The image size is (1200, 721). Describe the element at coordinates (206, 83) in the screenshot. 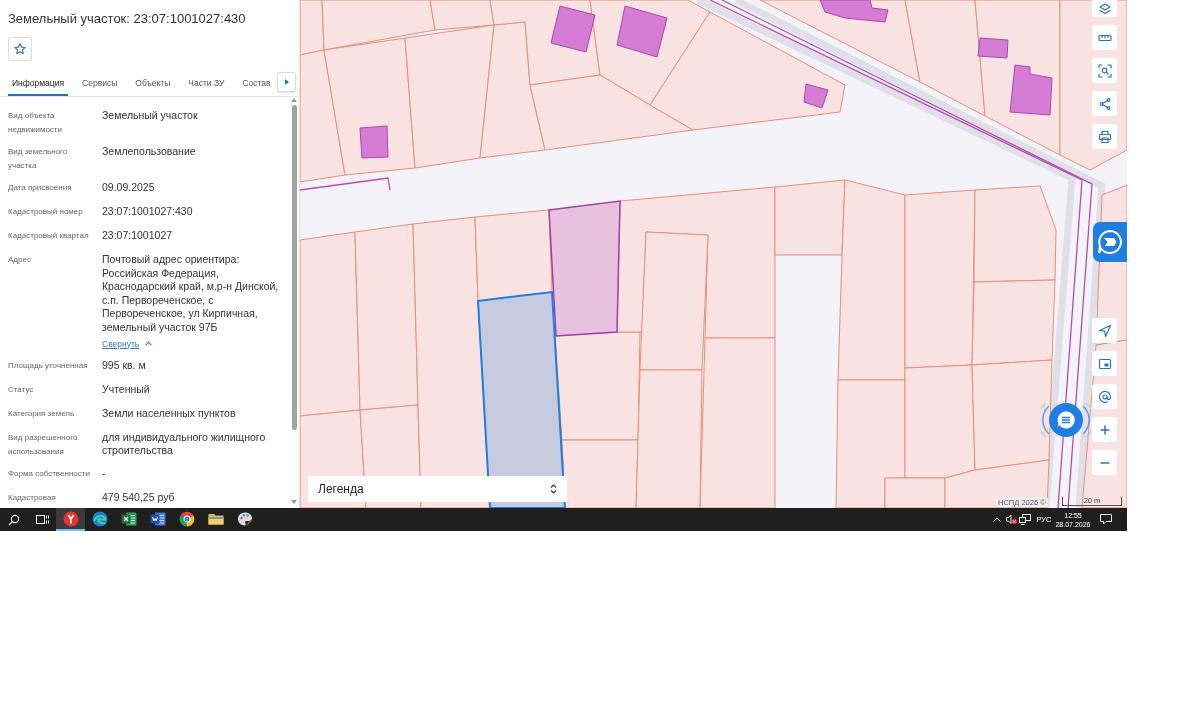

I see `tab: Части ЗУ` at that location.